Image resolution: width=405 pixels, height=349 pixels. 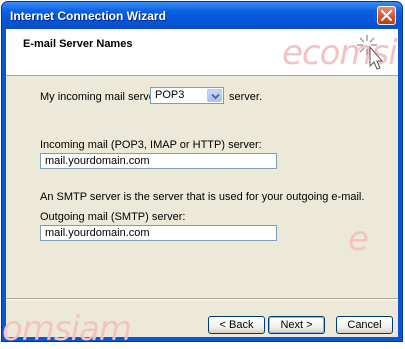 I want to click on close-button, so click(x=386, y=15).